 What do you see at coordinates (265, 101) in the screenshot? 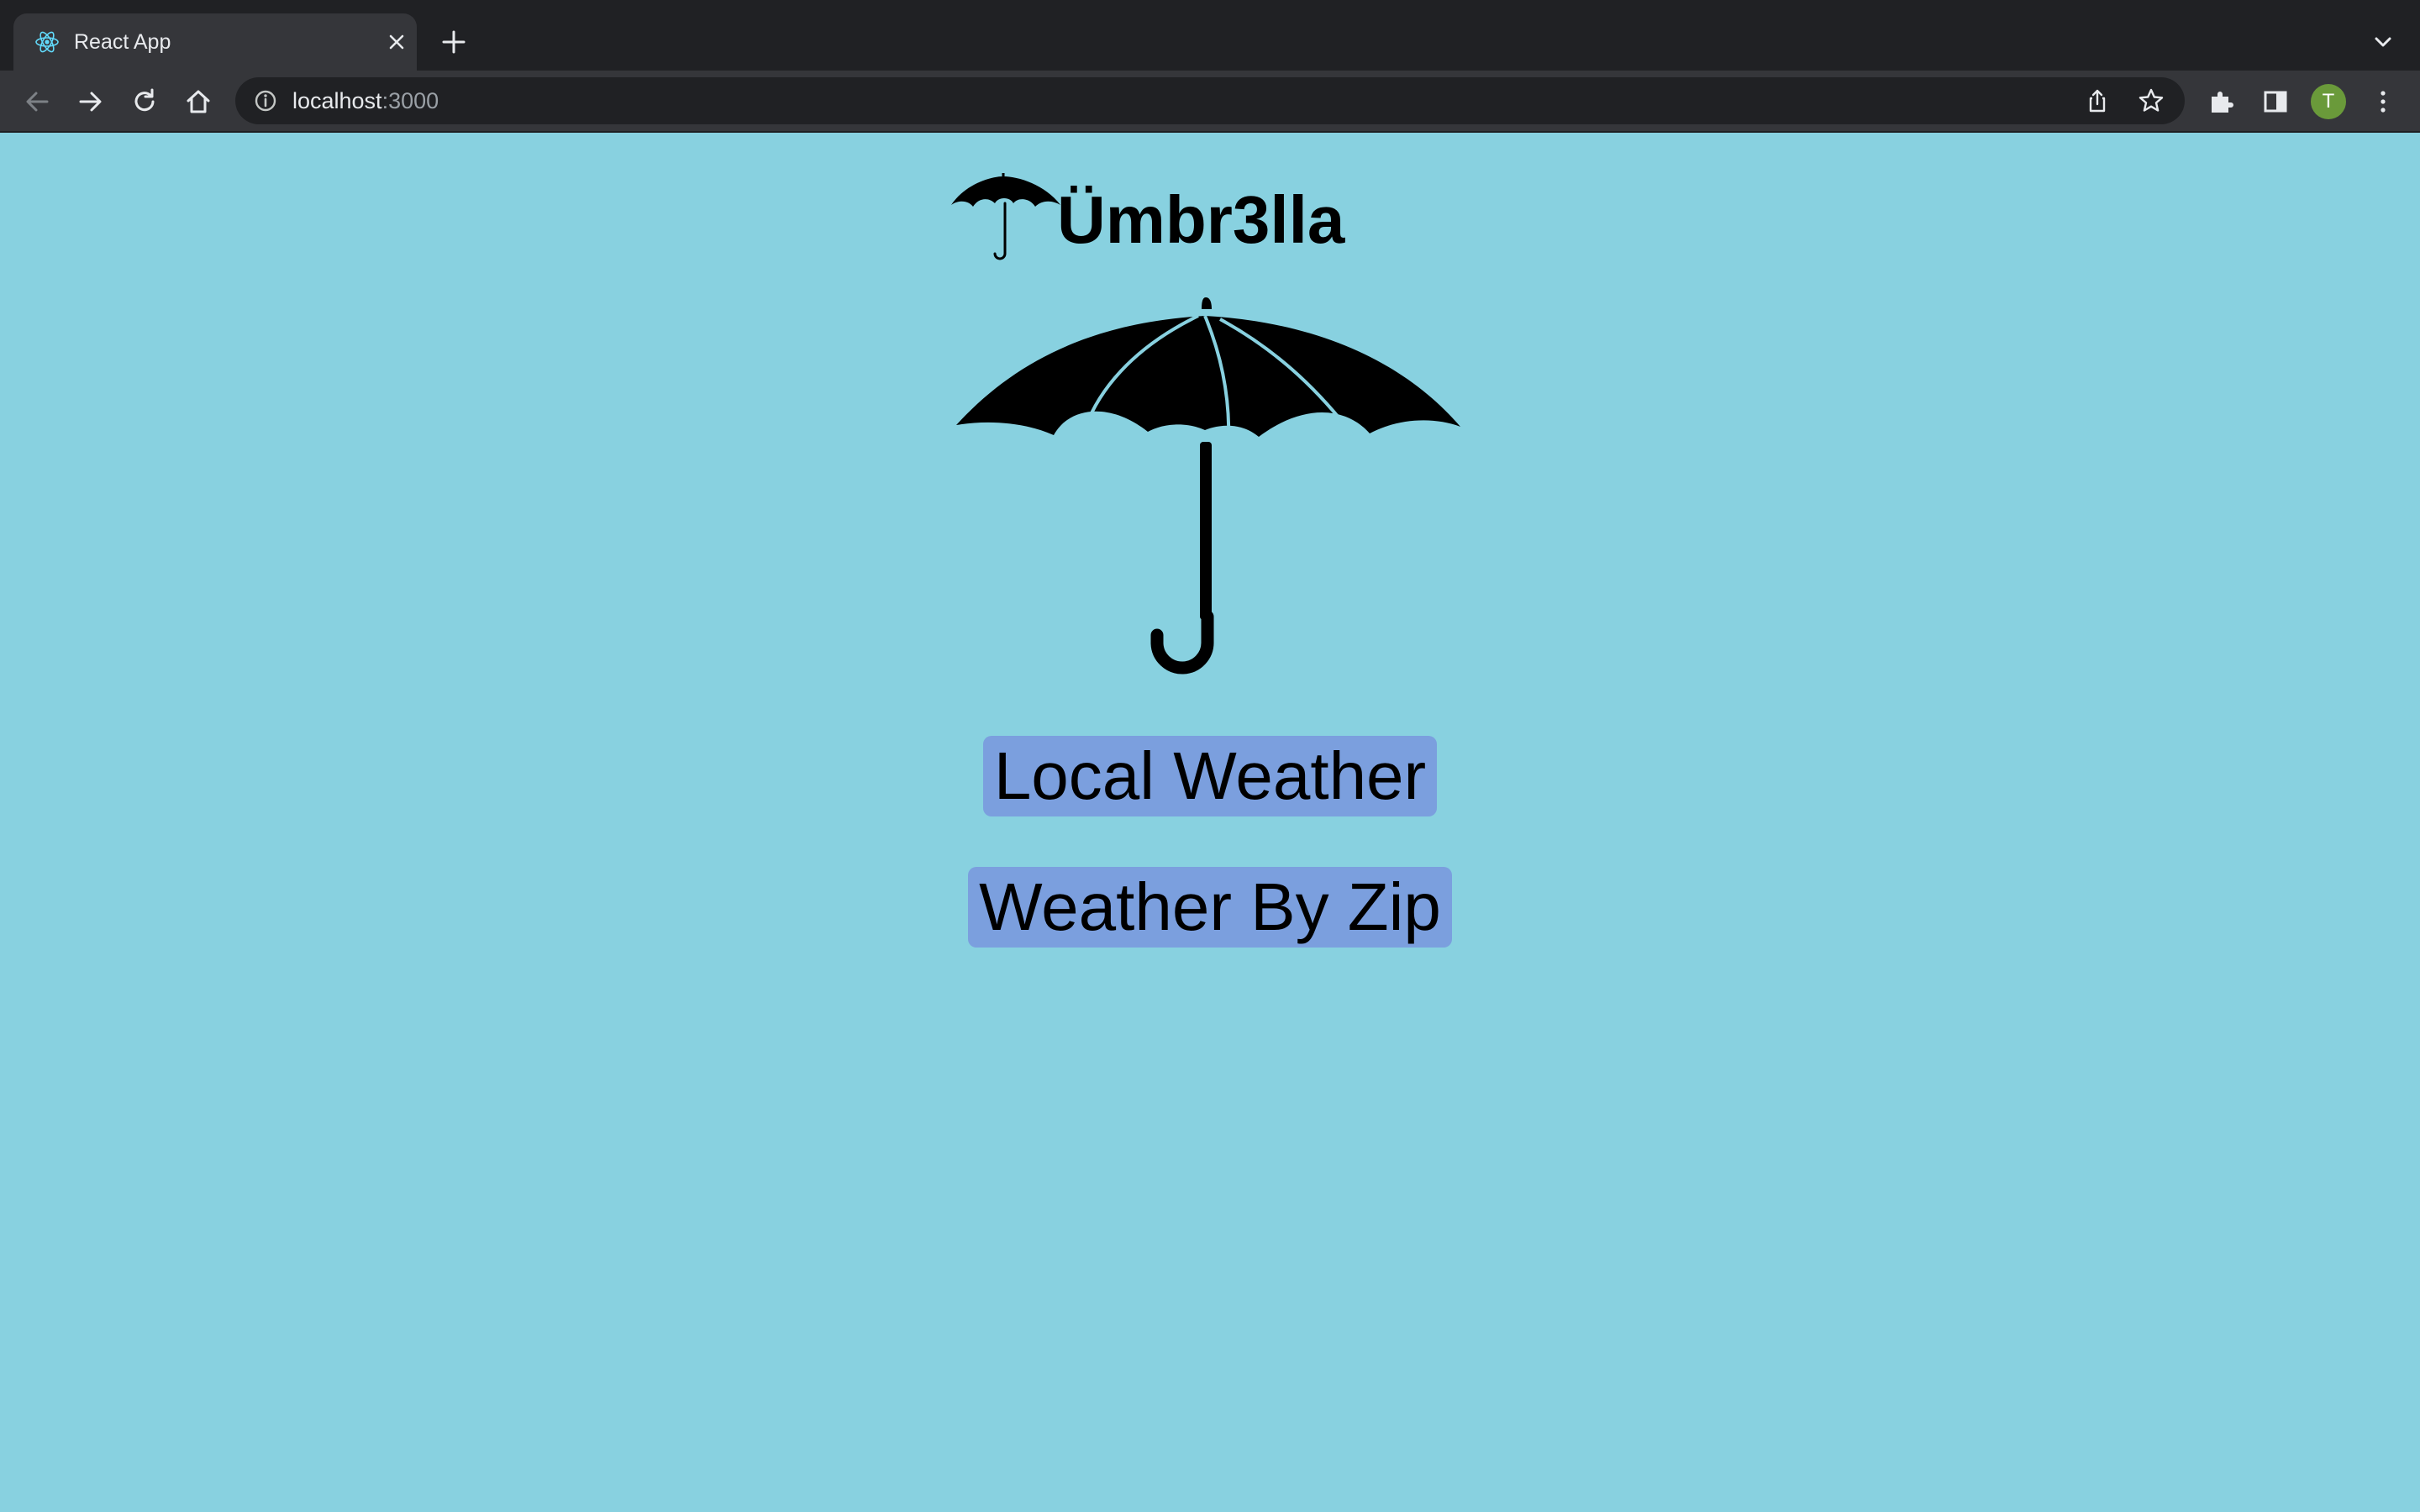
I see `info-icon` at bounding box center [265, 101].